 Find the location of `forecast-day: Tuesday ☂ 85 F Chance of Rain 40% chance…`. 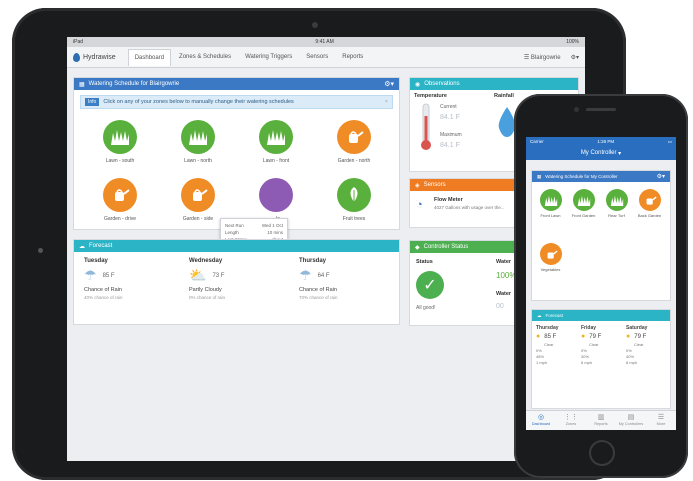

forecast-day: Tuesday ☂ 85 F Chance of Rain 40% chance… is located at coordinates (103, 279).